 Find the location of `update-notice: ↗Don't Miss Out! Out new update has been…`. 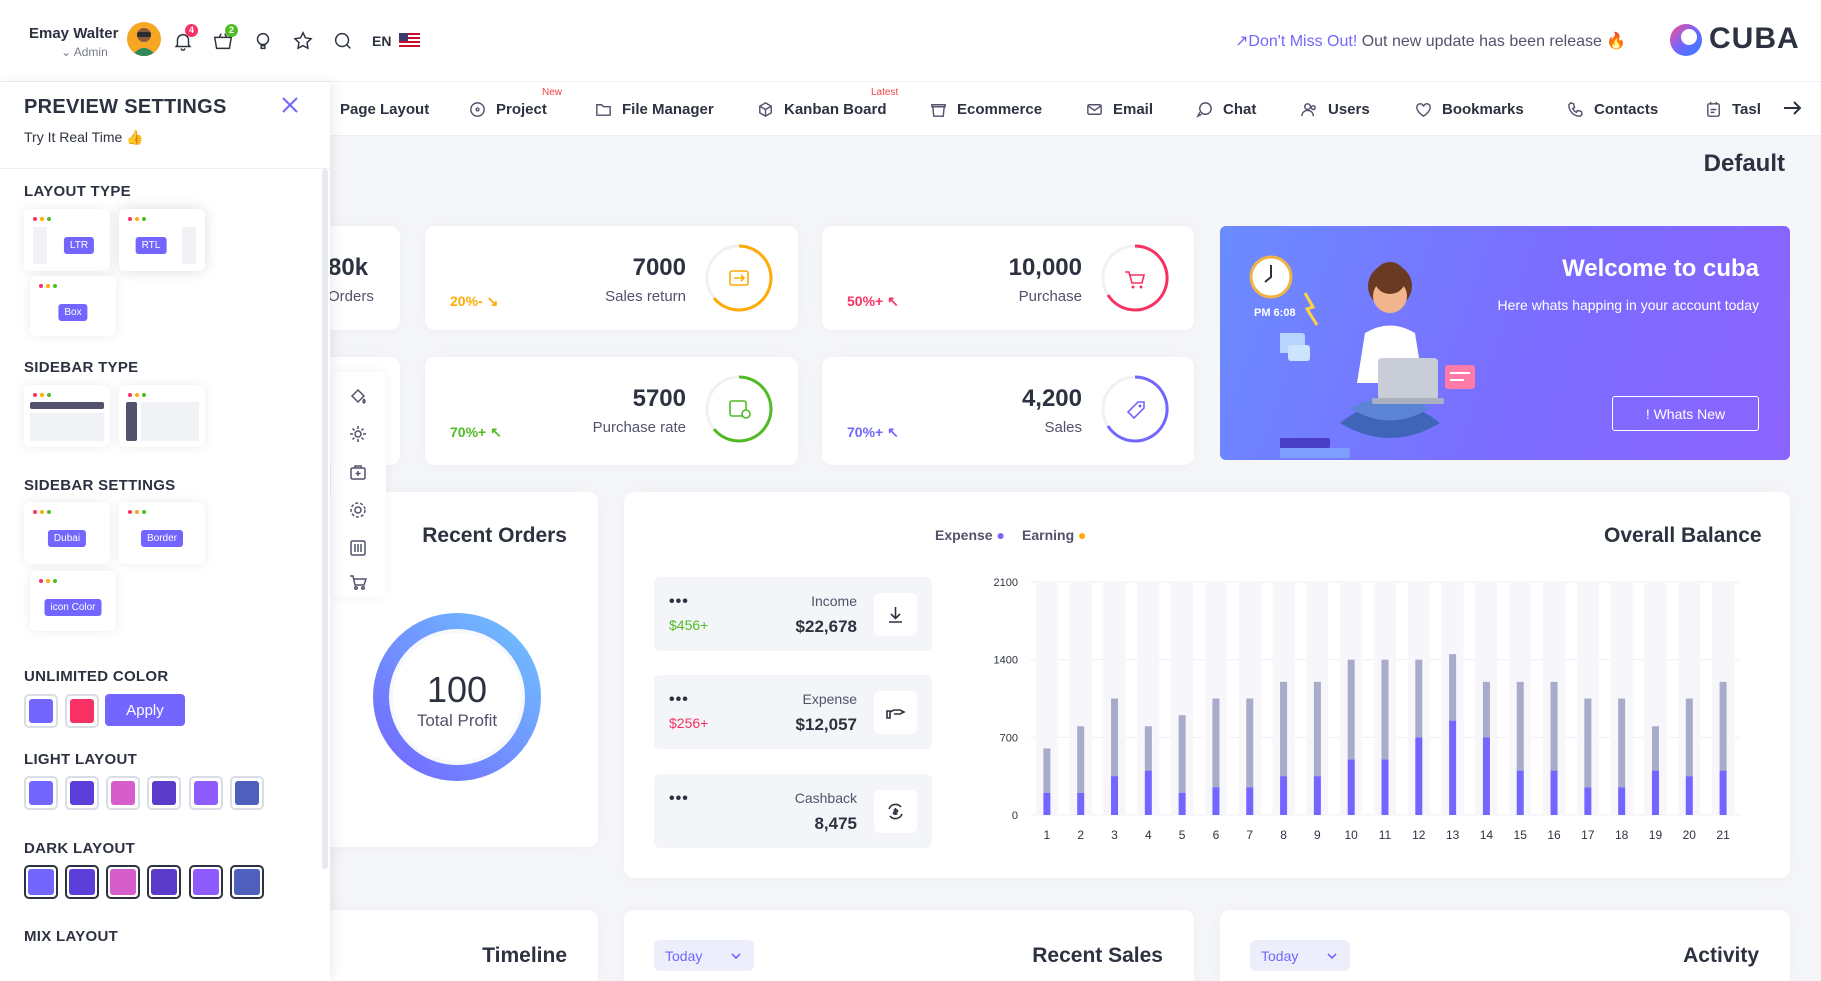

update-notice: ↗Don't Miss Out! Out new update has been… is located at coordinates (1430, 41).